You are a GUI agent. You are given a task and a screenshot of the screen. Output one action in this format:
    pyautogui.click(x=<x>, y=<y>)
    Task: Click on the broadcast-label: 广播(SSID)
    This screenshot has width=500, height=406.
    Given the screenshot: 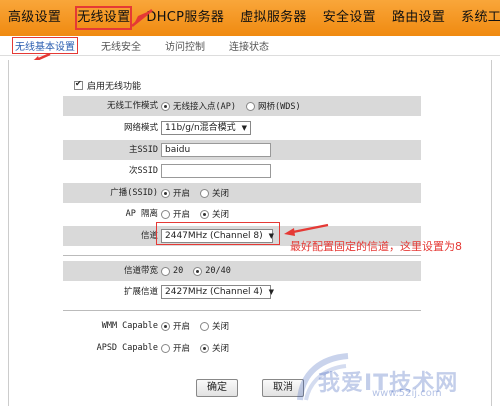 What is the action you would take?
    pyautogui.click(x=134, y=193)
    